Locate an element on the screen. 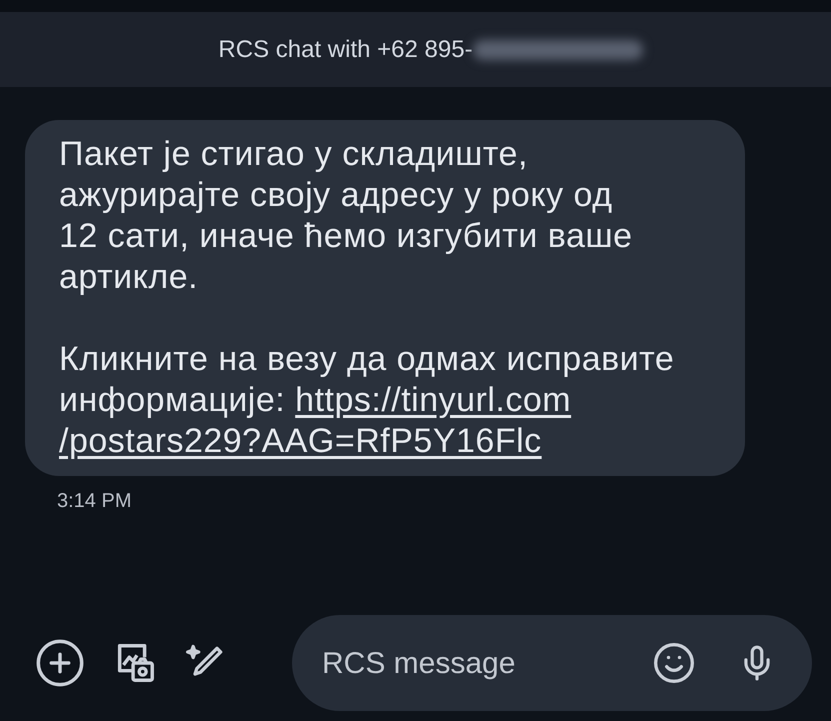 The width and height of the screenshot is (831, 721). message-field: RCS message is located at coordinates (552, 663).